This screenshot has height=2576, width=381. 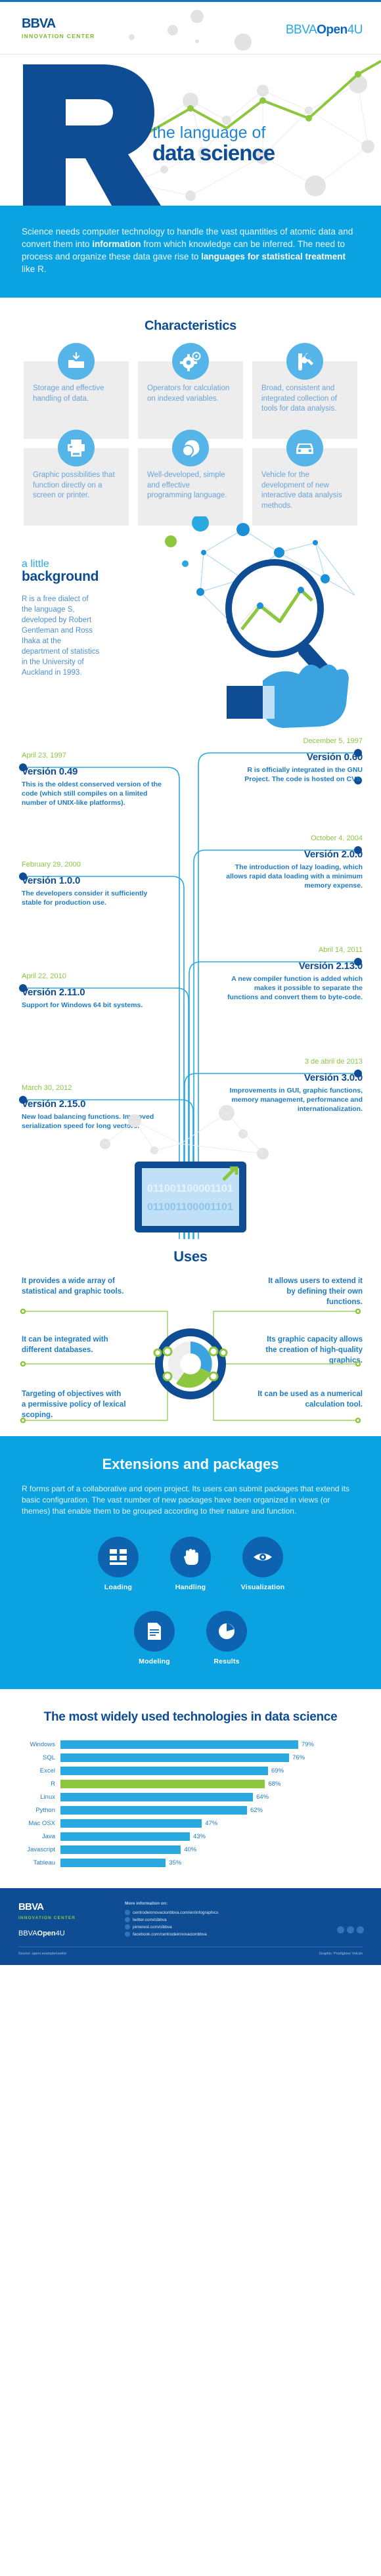 I want to click on timeline-version: Versión 0.49, so click(x=50, y=771).